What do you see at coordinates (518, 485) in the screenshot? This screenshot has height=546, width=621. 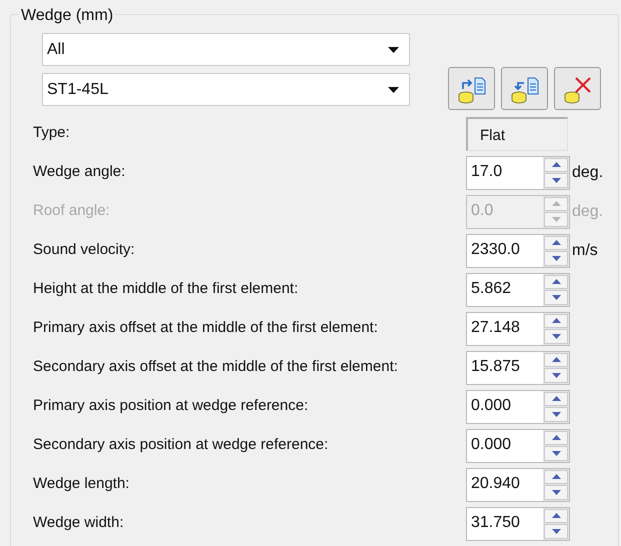 I see `number-field: 20.940` at bounding box center [518, 485].